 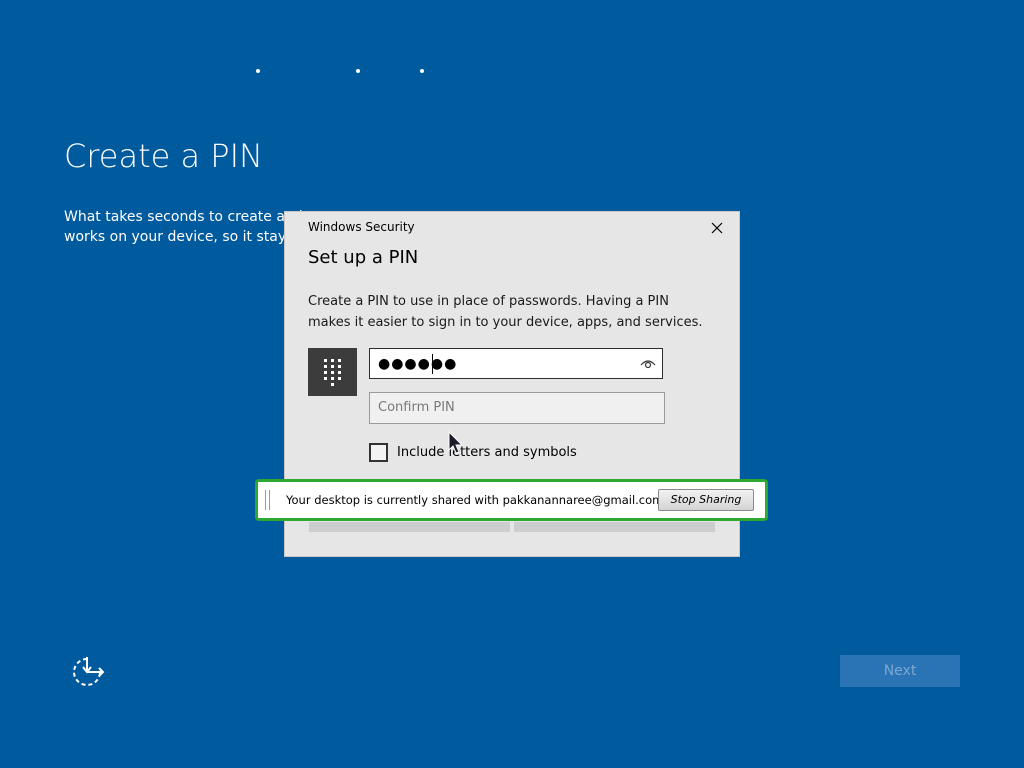 What do you see at coordinates (614, 527) in the screenshot?
I see `dialog-cancel-button` at bounding box center [614, 527].